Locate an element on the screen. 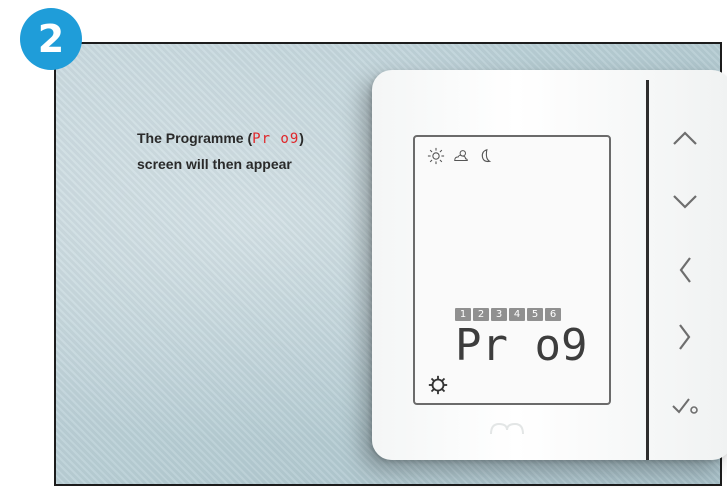 Image resolution: width=727 pixels, height=488 pixels. left-button is located at coordinates (685, 270).